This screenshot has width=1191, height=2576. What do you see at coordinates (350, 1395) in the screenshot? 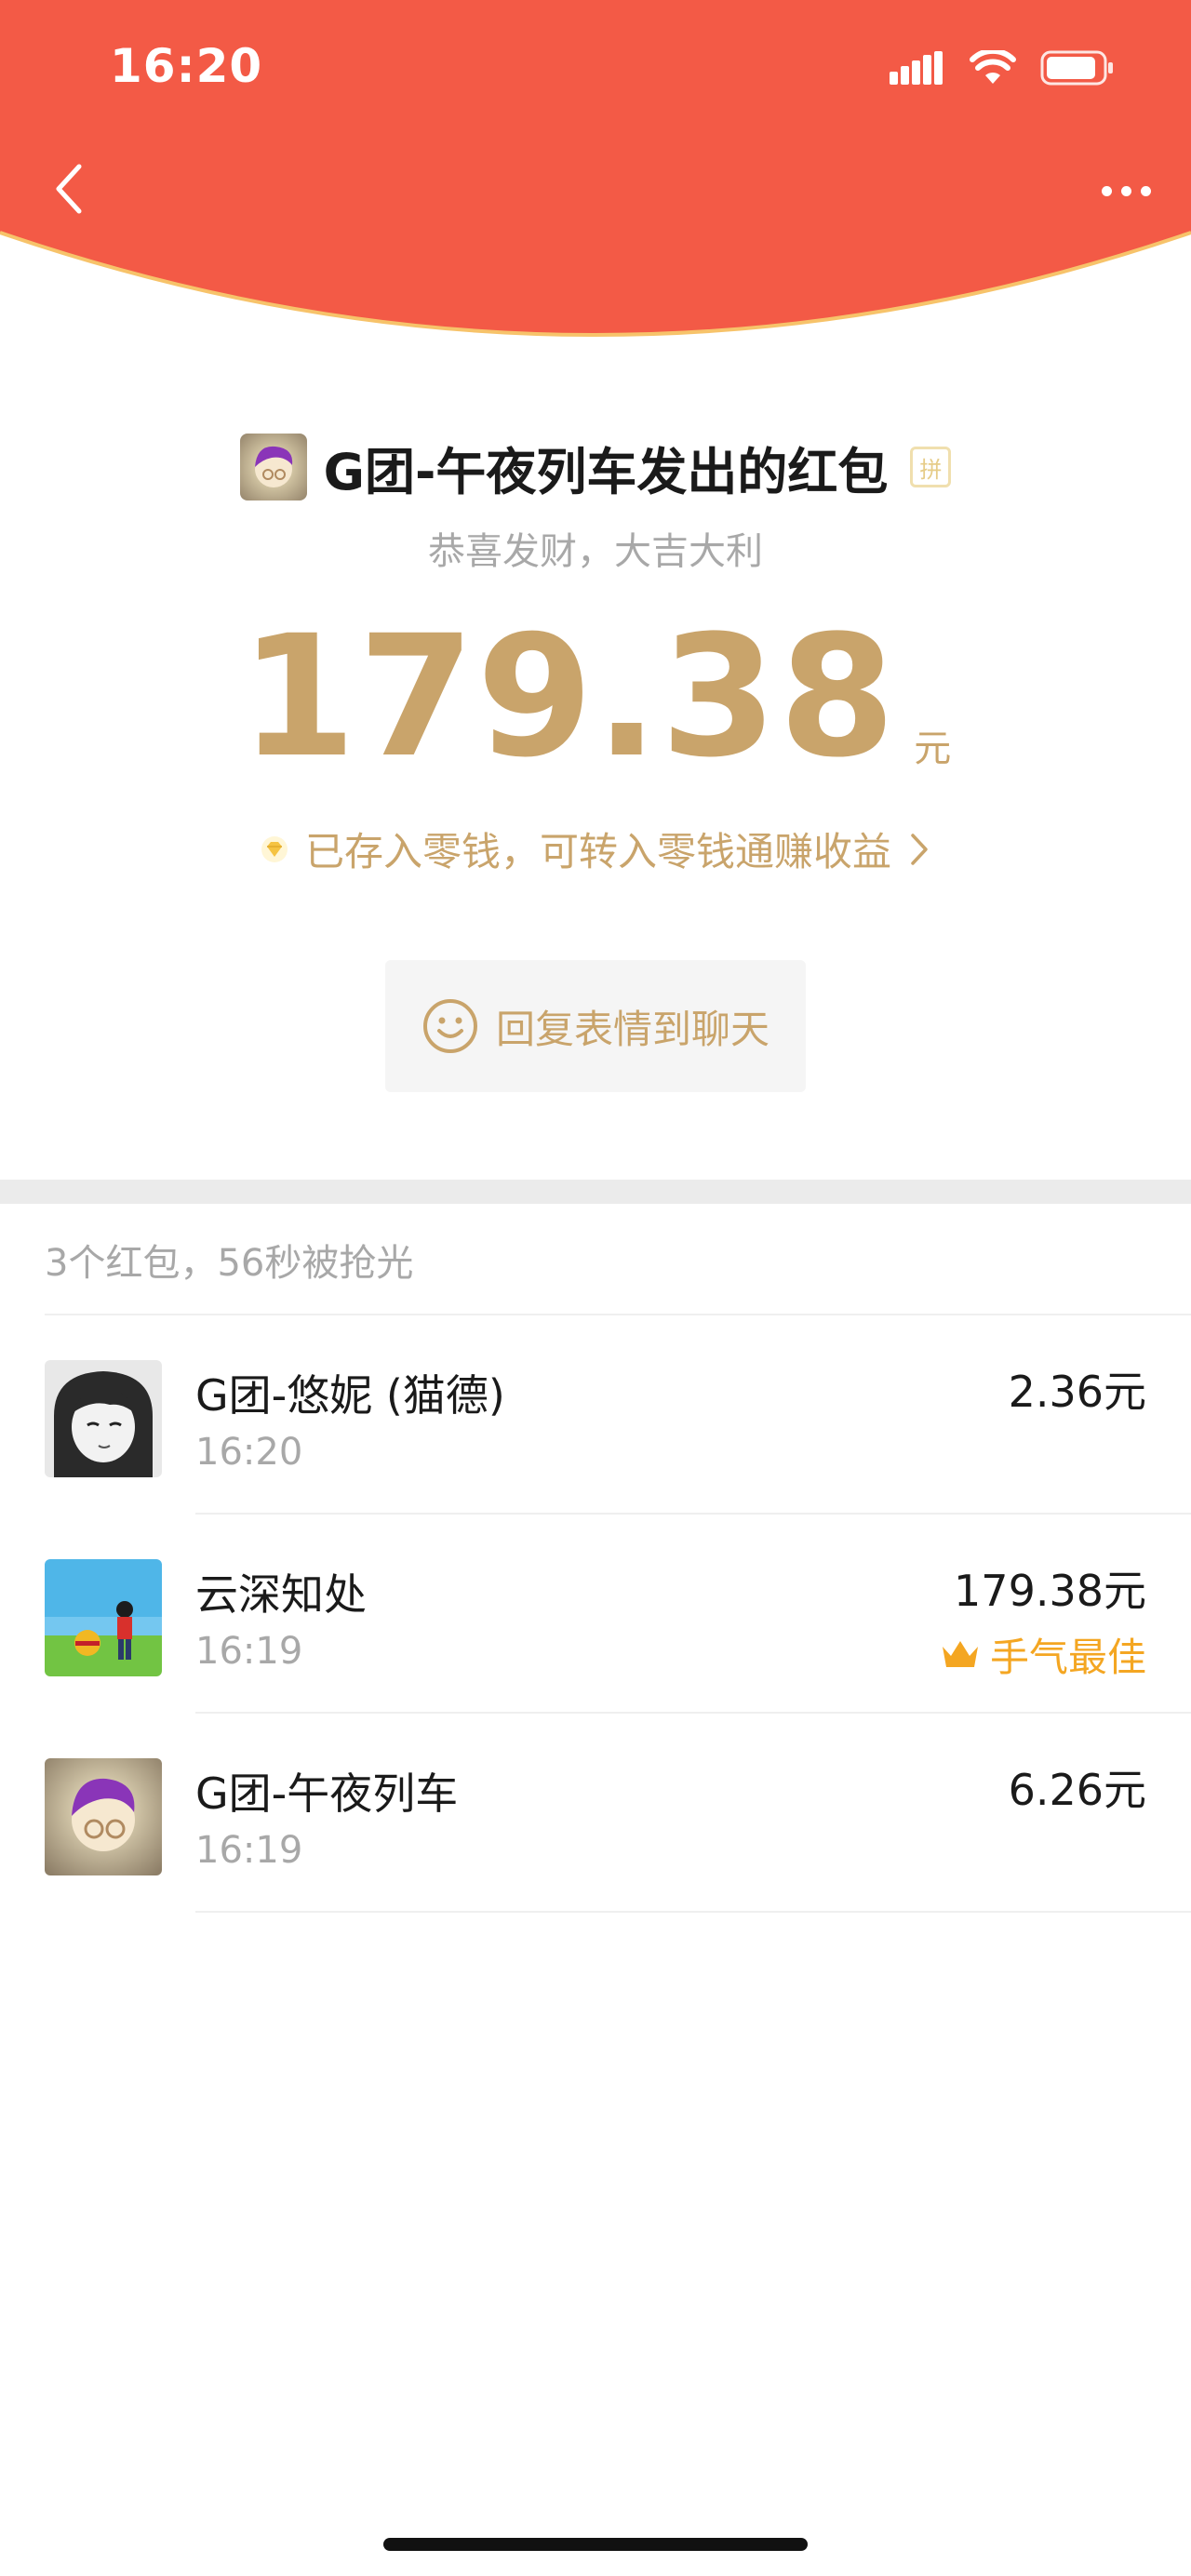
I see `record-name: G团-悠妮 (猫德)` at bounding box center [350, 1395].